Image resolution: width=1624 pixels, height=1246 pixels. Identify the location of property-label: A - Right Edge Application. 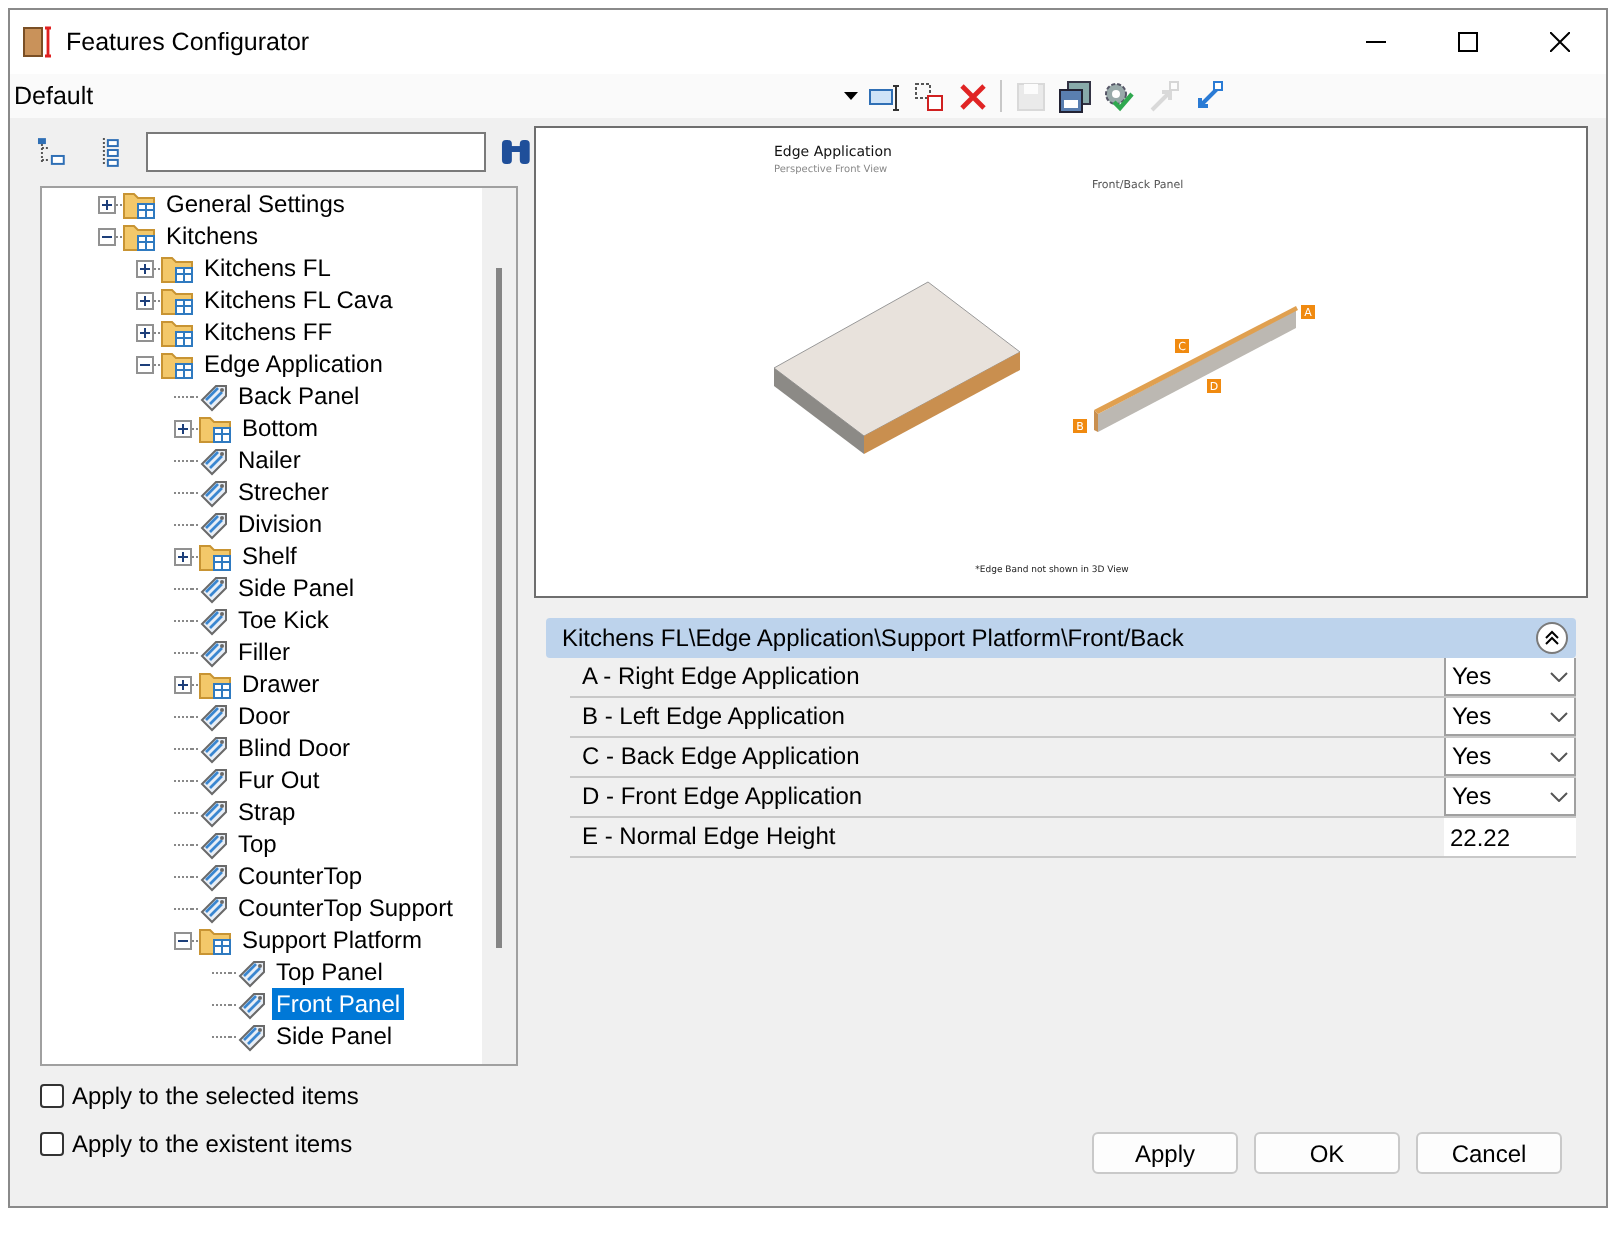
(721, 677).